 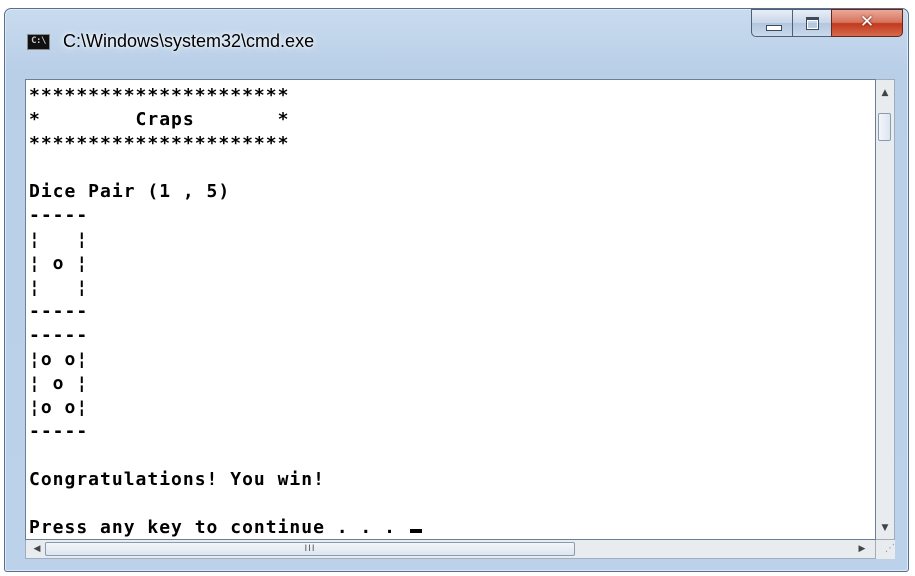 What do you see at coordinates (885, 309) in the screenshot?
I see `vertical-scrollbar: ▲ ▼` at bounding box center [885, 309].